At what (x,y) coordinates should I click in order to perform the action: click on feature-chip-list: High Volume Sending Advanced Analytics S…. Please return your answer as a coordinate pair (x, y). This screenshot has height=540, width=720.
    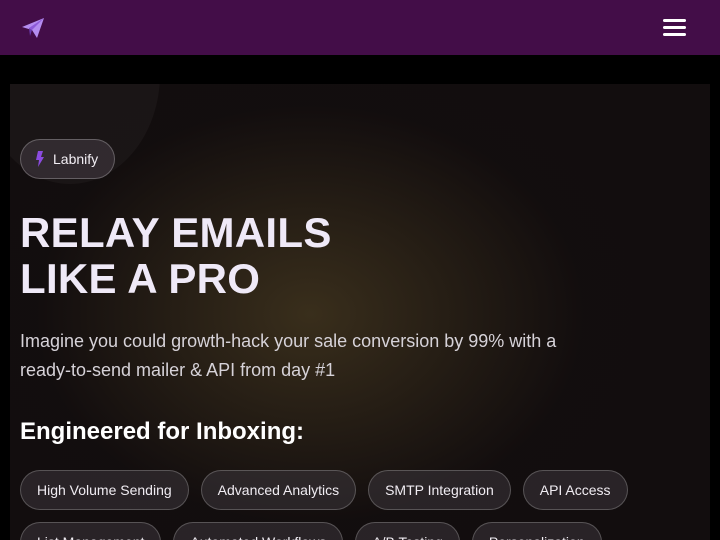
    Looking at the image, I should click on (365, 505).